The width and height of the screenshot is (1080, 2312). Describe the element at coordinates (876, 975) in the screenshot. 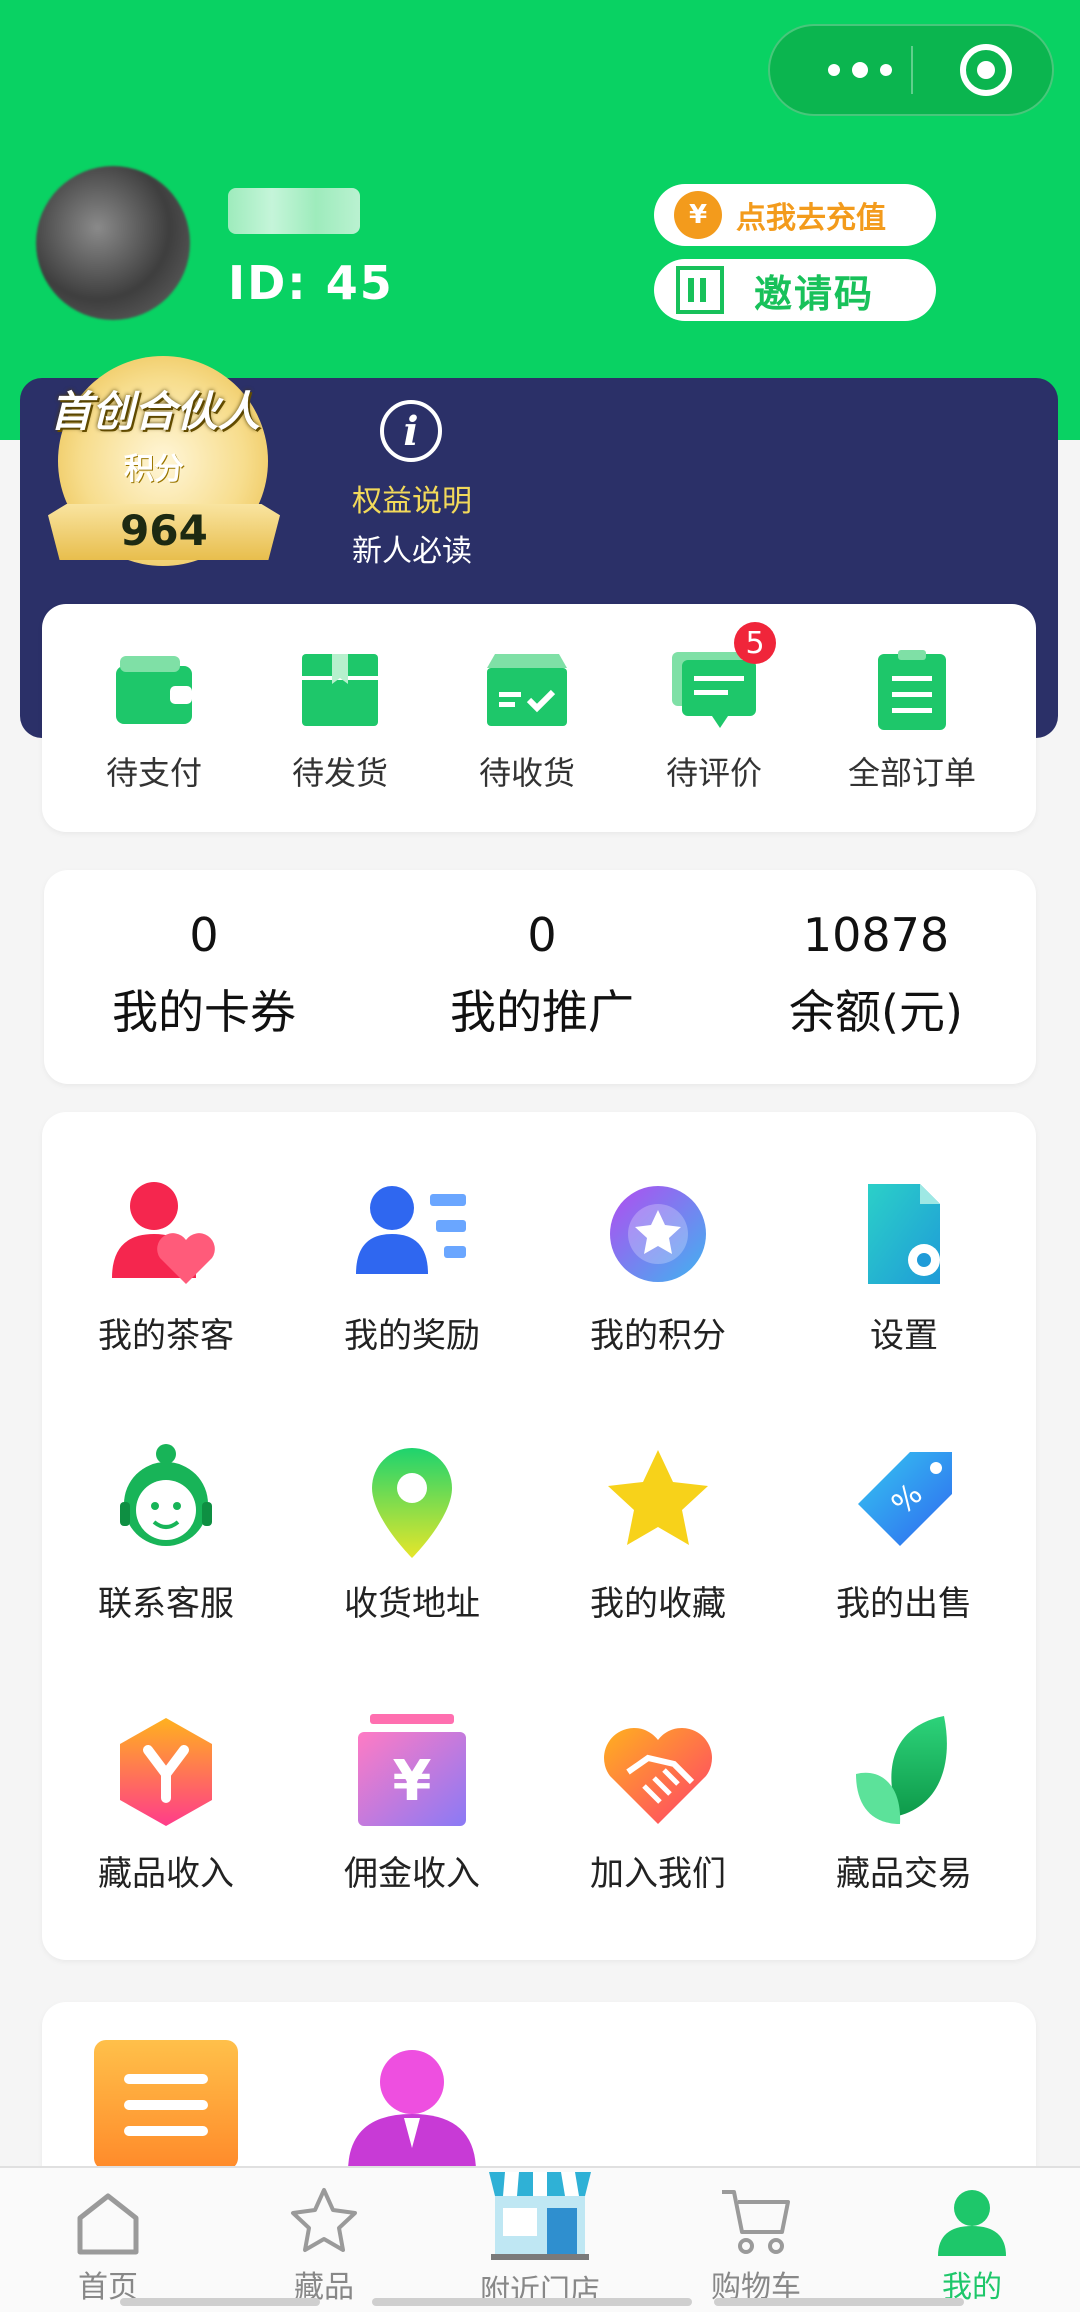

I see `stat-balance: 10878 余额(元)` at that location.